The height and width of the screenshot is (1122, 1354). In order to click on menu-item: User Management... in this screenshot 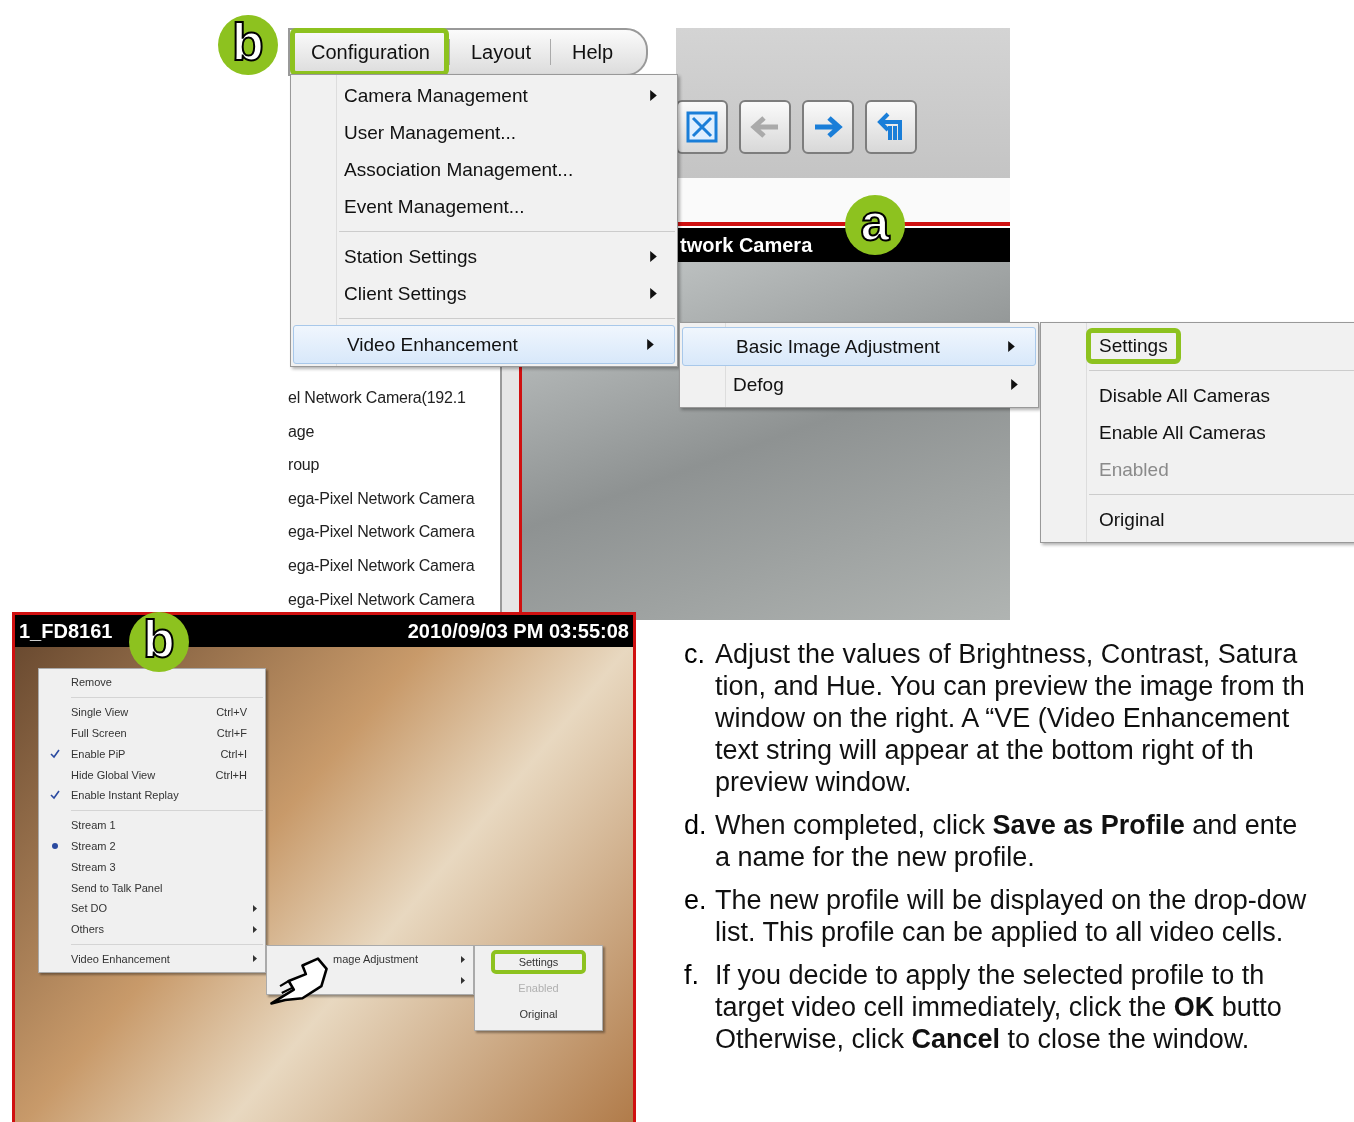, I will do `click(484, 132)`.